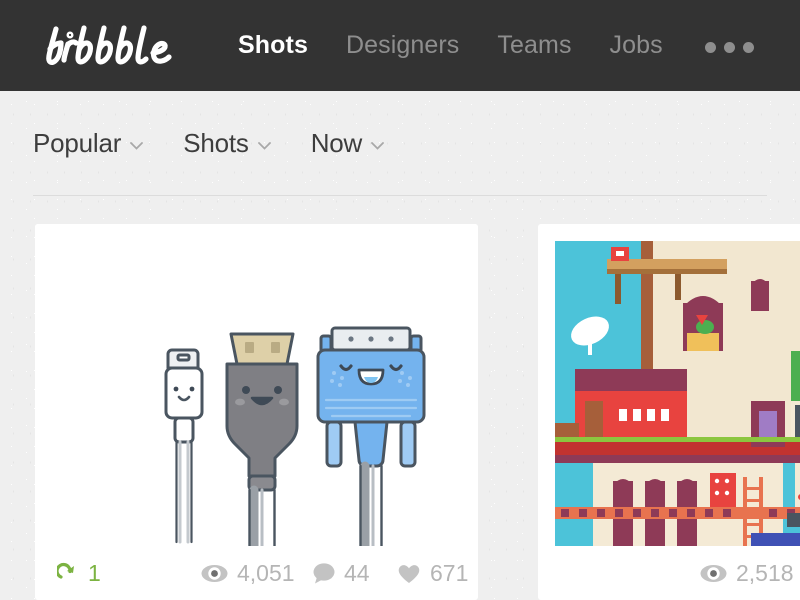 This screenshot has height=600, width=800. I want to click on filter-divider, so click(400, 195).